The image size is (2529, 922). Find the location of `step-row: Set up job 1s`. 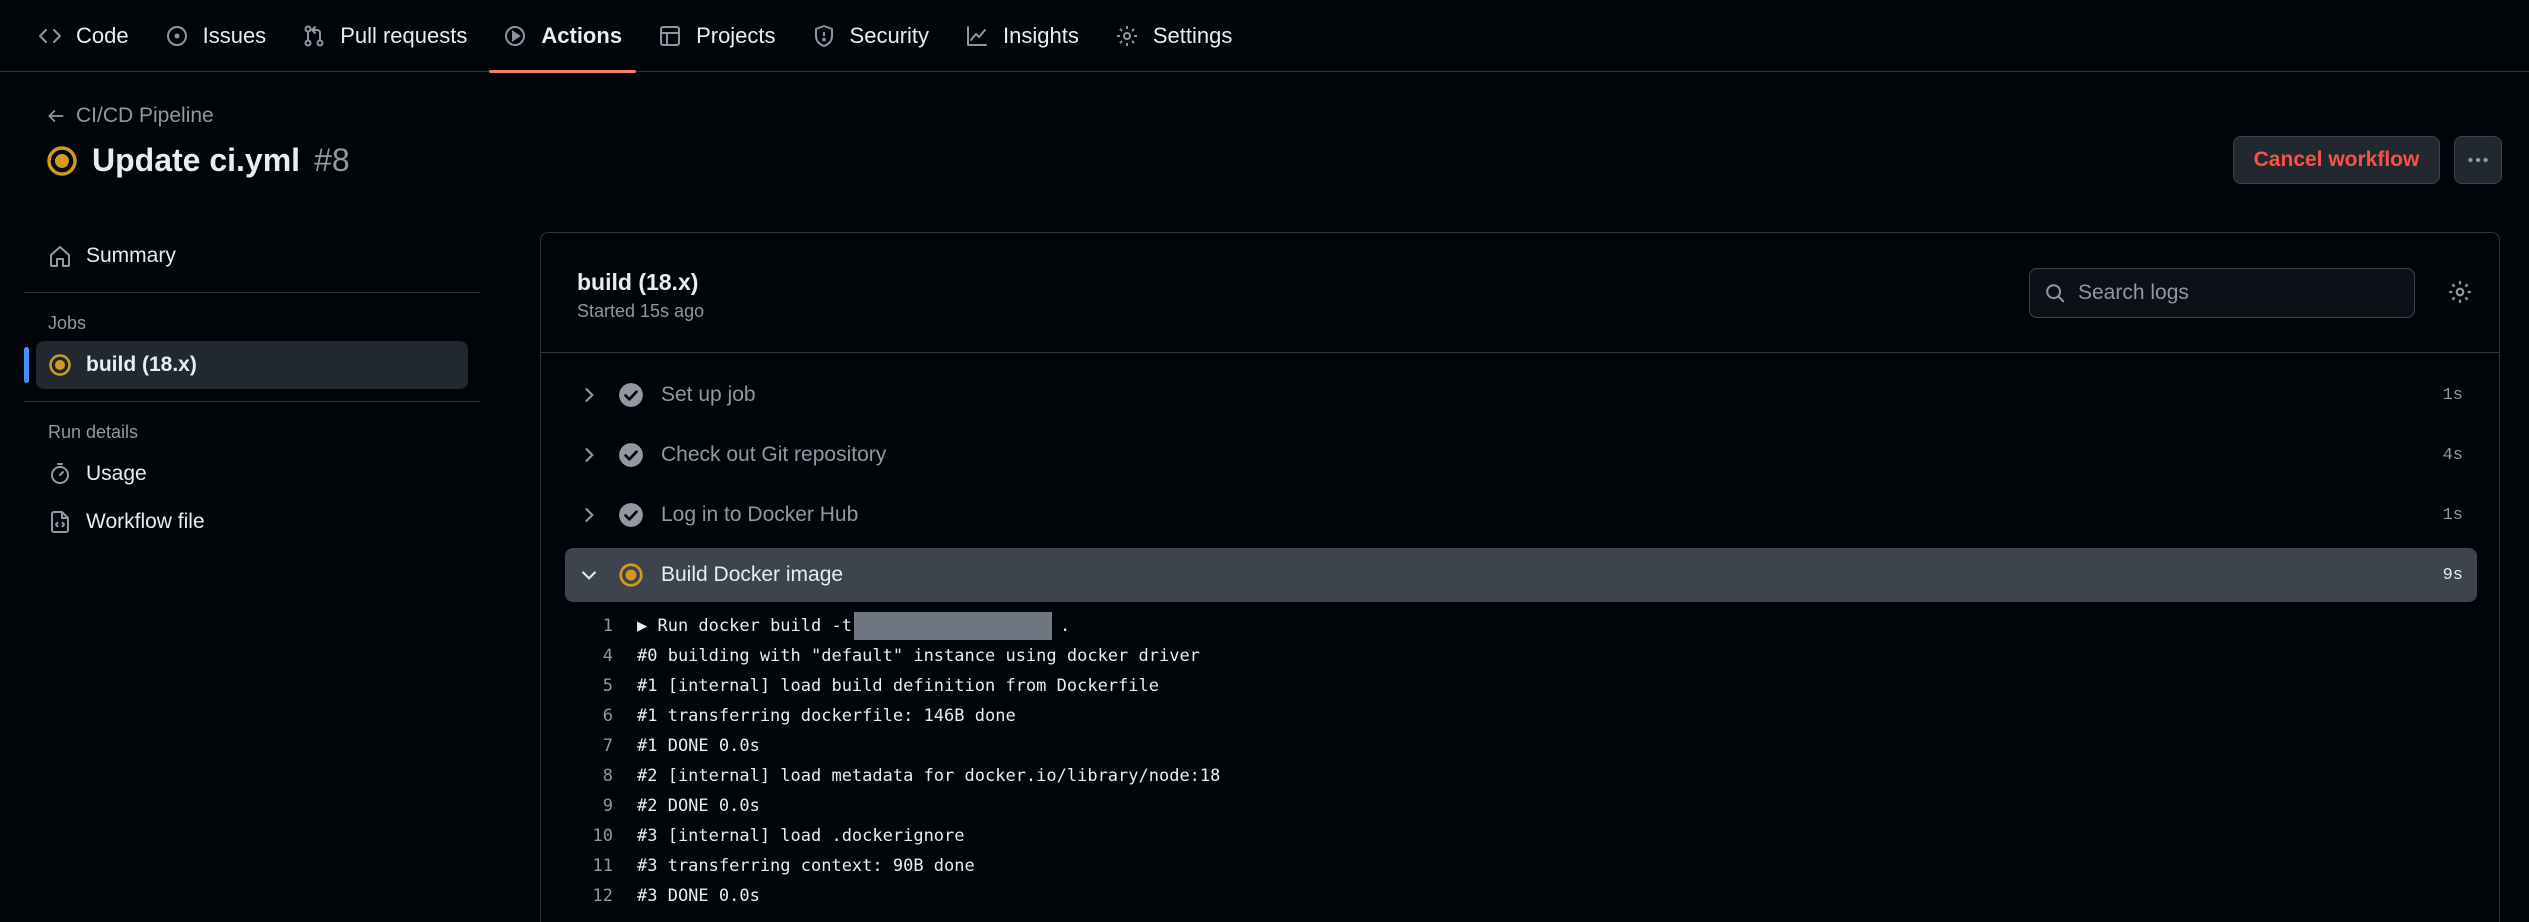

step-row: Set up job 1s is located at coordinates (1521, 395).